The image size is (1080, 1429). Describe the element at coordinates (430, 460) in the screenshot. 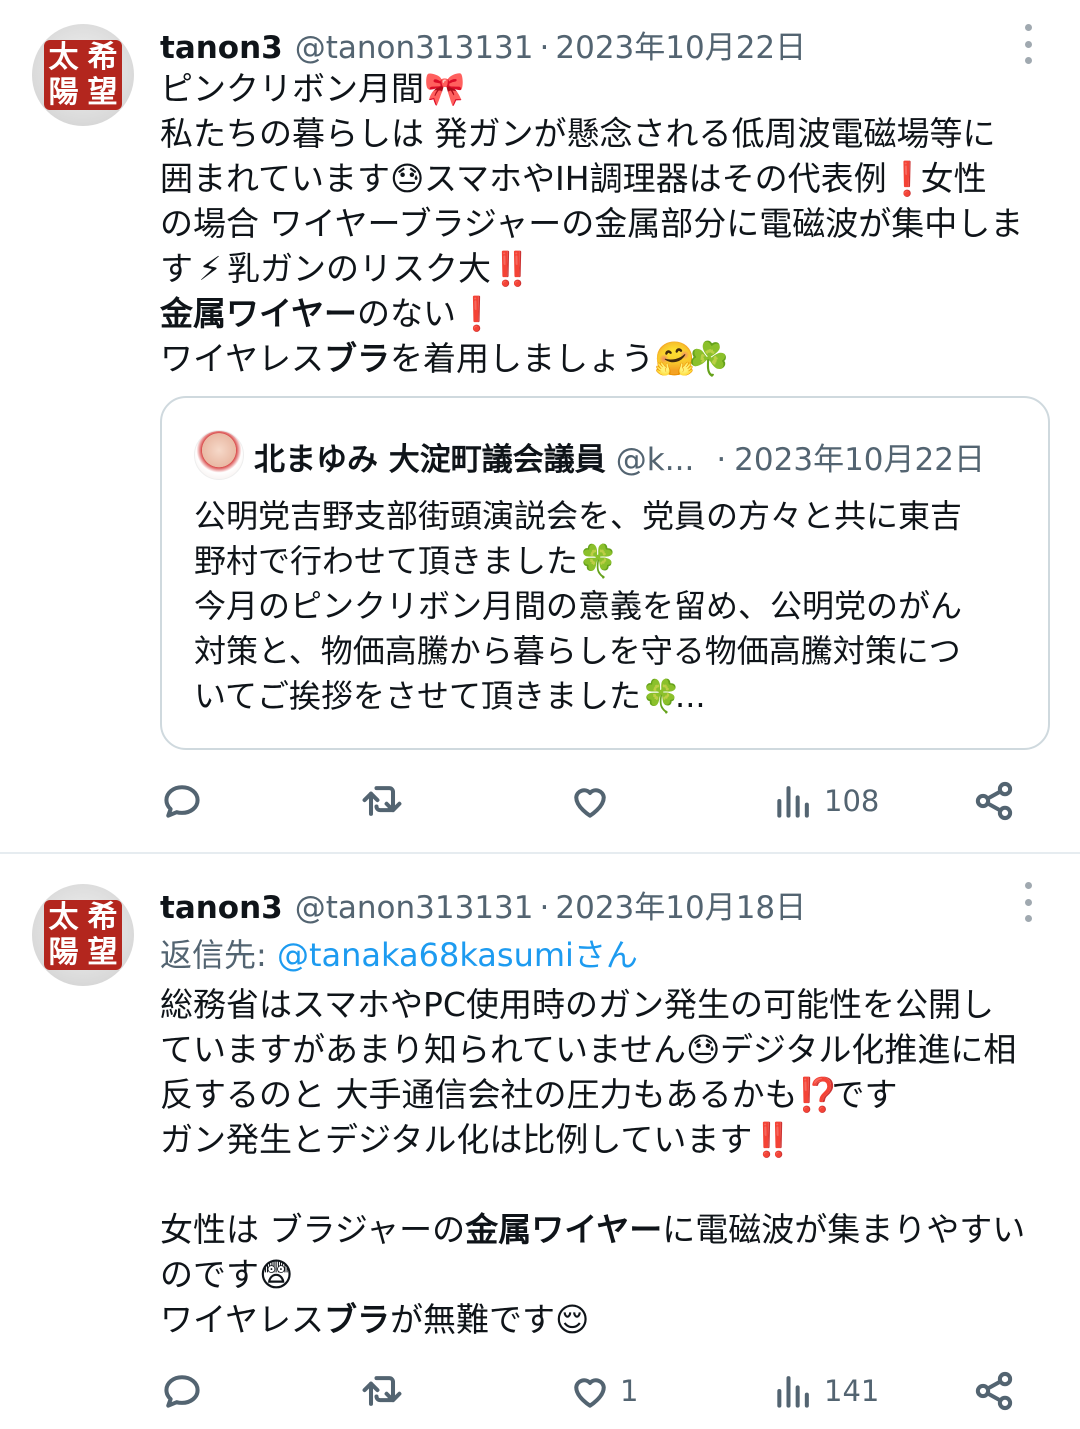

I see `quoted-display-name: 北まゆみ 大淀町議会議員` at that location.